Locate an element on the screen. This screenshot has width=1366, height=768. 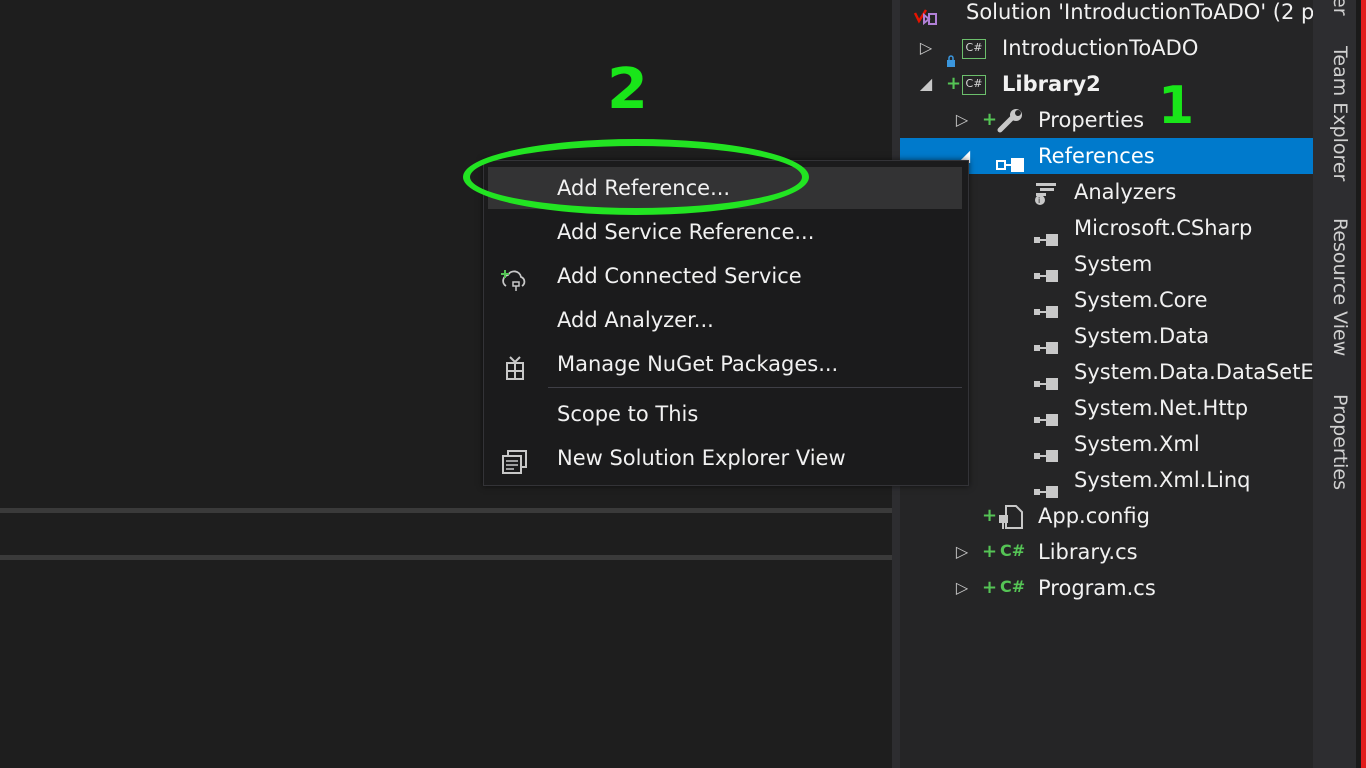
tree-item-label: System.Data is located at coordinates (1142, 336).